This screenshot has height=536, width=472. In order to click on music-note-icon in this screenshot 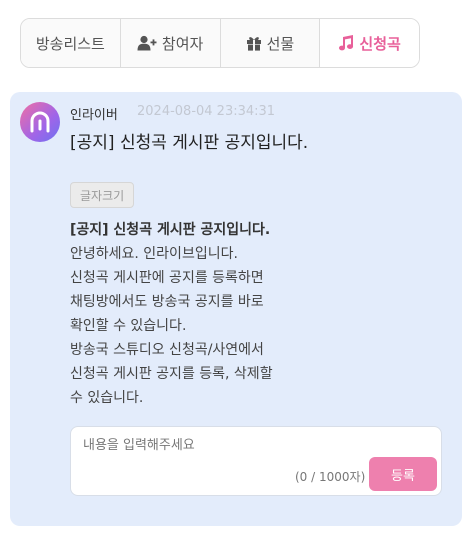, I will do `click(346, 43)`.